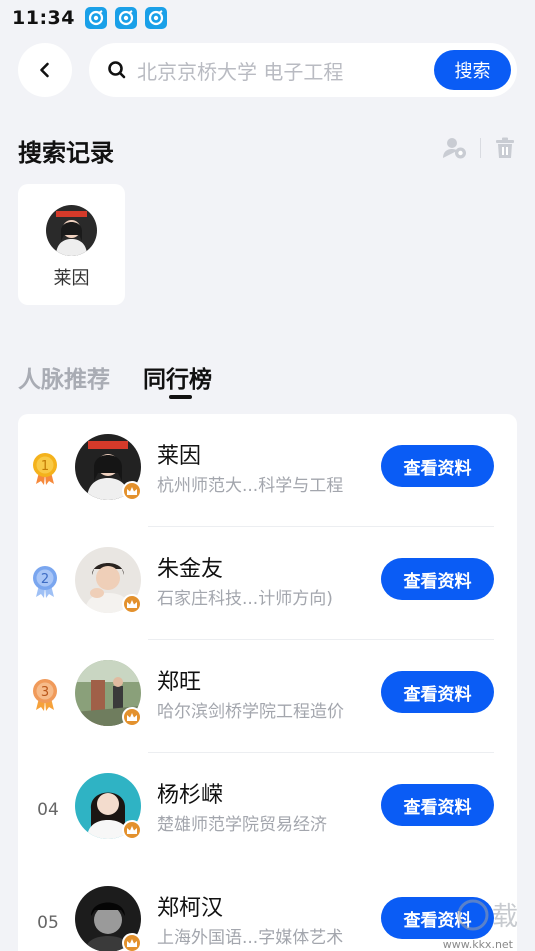 The image size is (535, 951). Describe the element at coordinates (66, 153) in the screenshot. I see `search-history-title: 搜索记录` at that location.